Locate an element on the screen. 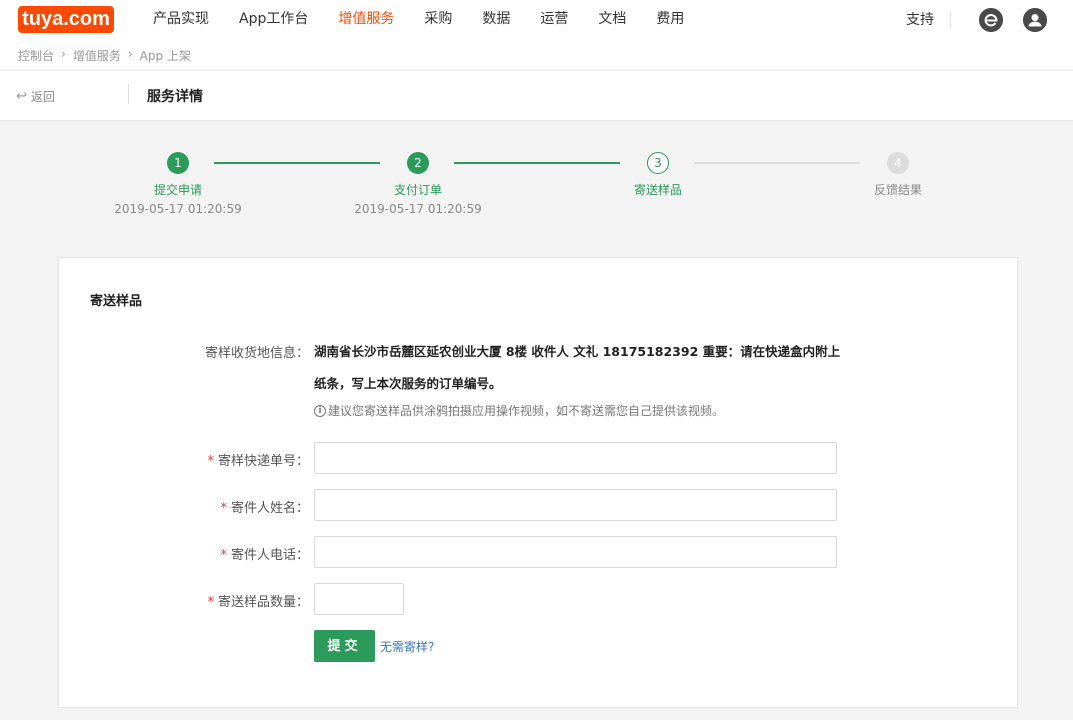 The height and width of the screenshot is (720, 1073). label-text: 寄样快递单号： is located at coordinates (263, 461).